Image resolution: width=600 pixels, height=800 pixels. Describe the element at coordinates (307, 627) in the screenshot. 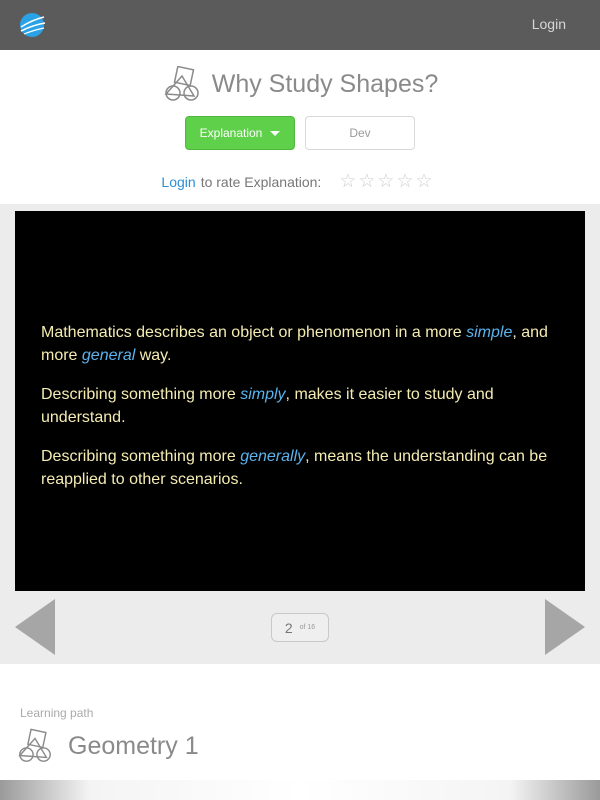

I see `total-pages: of 16` at that location.